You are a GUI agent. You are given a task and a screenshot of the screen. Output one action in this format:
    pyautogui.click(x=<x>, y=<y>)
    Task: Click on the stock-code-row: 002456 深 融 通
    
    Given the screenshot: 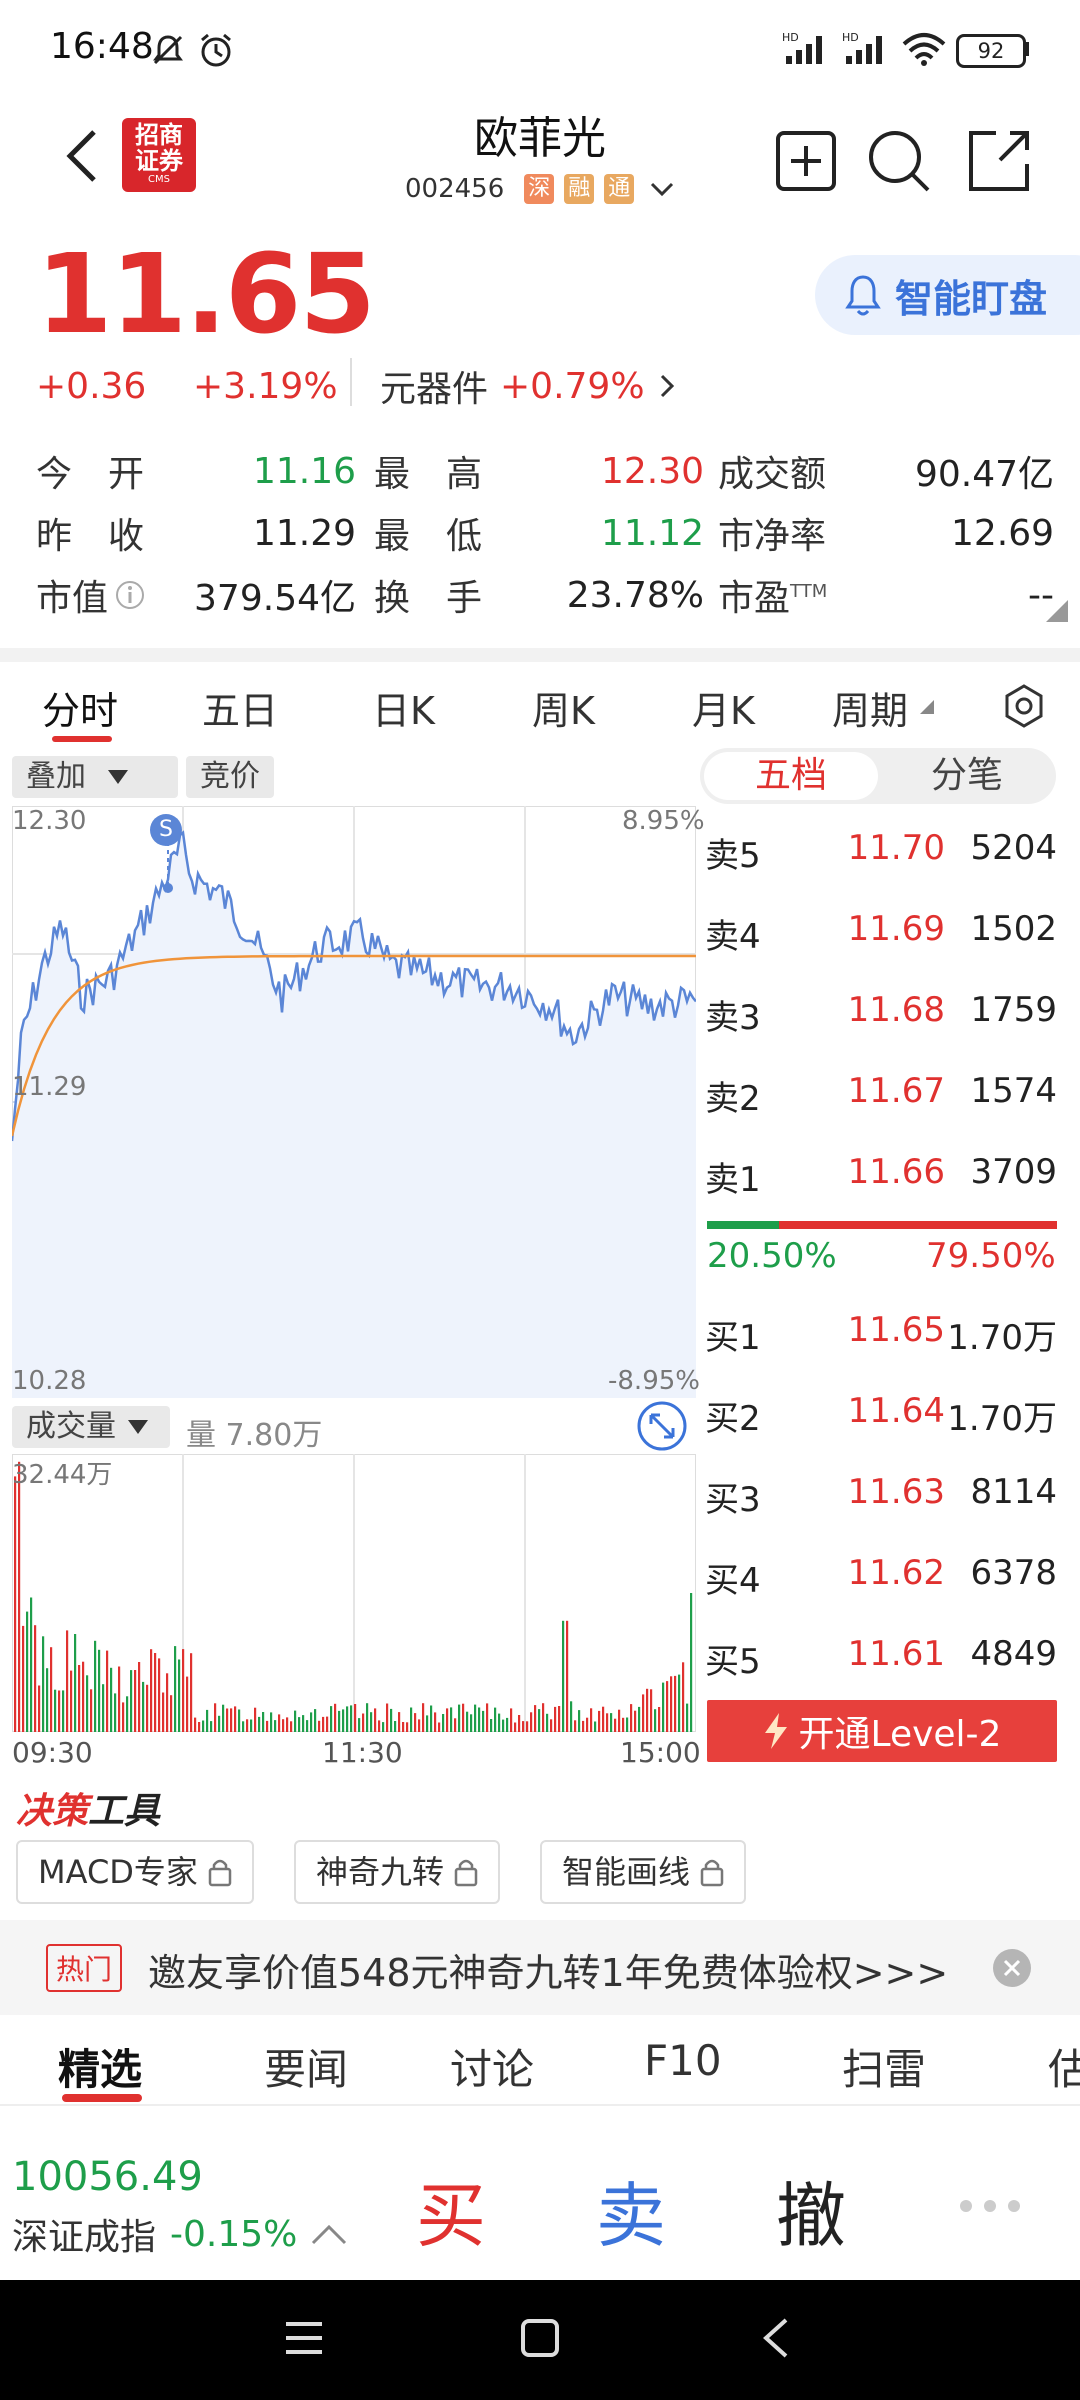 What is the action you would take?
    pyautogui.click(x=539, y=189)
    